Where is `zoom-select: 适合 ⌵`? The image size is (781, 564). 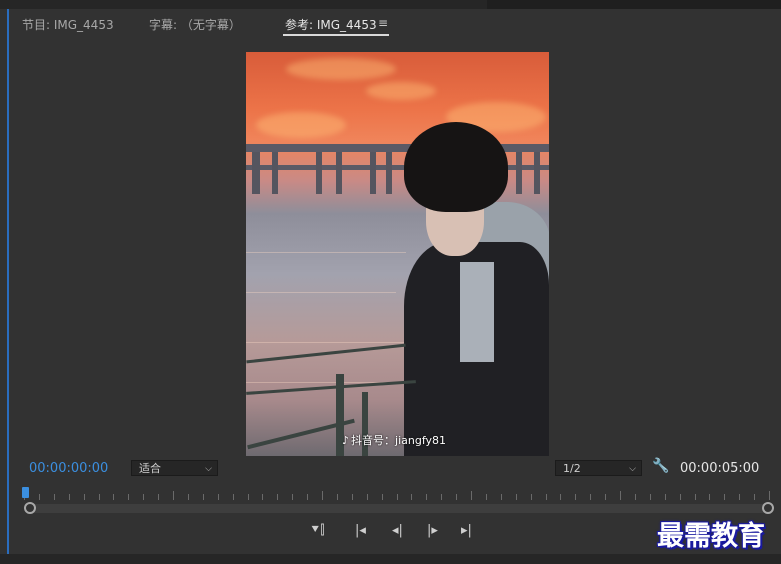
zoom-select: 适合 ⌵ is located at coordinates (174, 468).